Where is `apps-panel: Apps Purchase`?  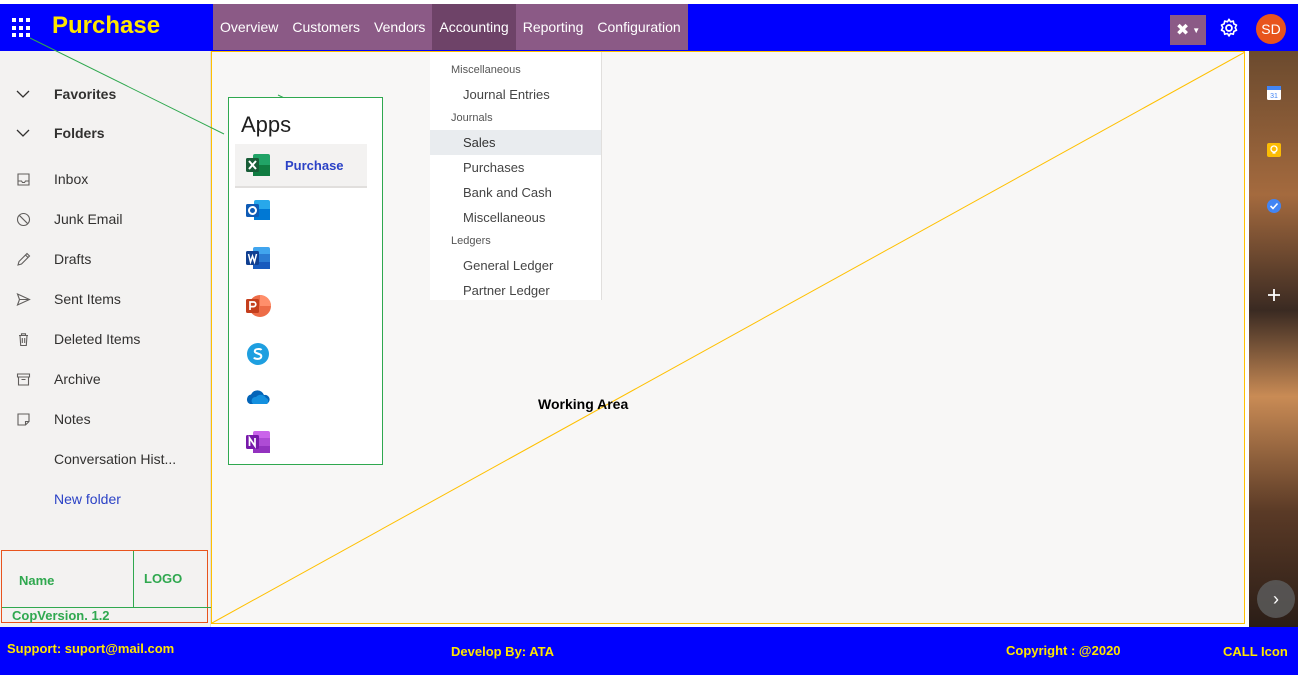
apps-panel: Apps Purchase is located at coordinates (305, 281).